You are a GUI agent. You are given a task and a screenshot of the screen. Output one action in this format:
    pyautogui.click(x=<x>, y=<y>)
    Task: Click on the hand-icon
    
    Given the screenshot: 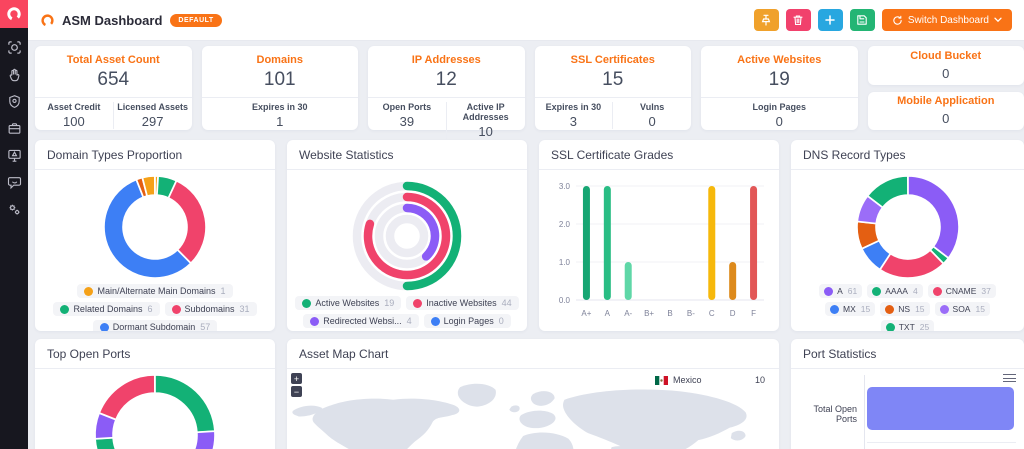 What is the action you would take?
    pyautogui.click(x=14, y=75)
    